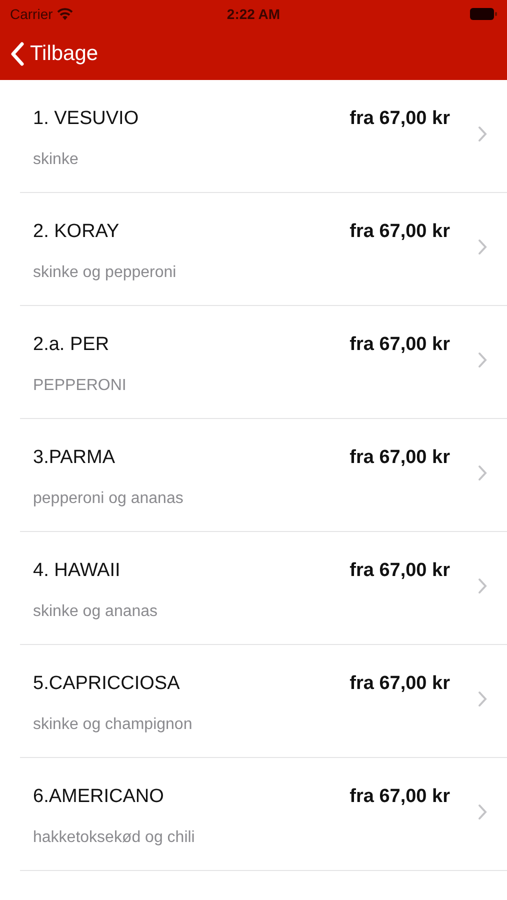 This screenshot has height=900, width=507. I want to click on menu-item: 2.a. PER PEPPERONI fra 67,00 kr, so click(263, 362).